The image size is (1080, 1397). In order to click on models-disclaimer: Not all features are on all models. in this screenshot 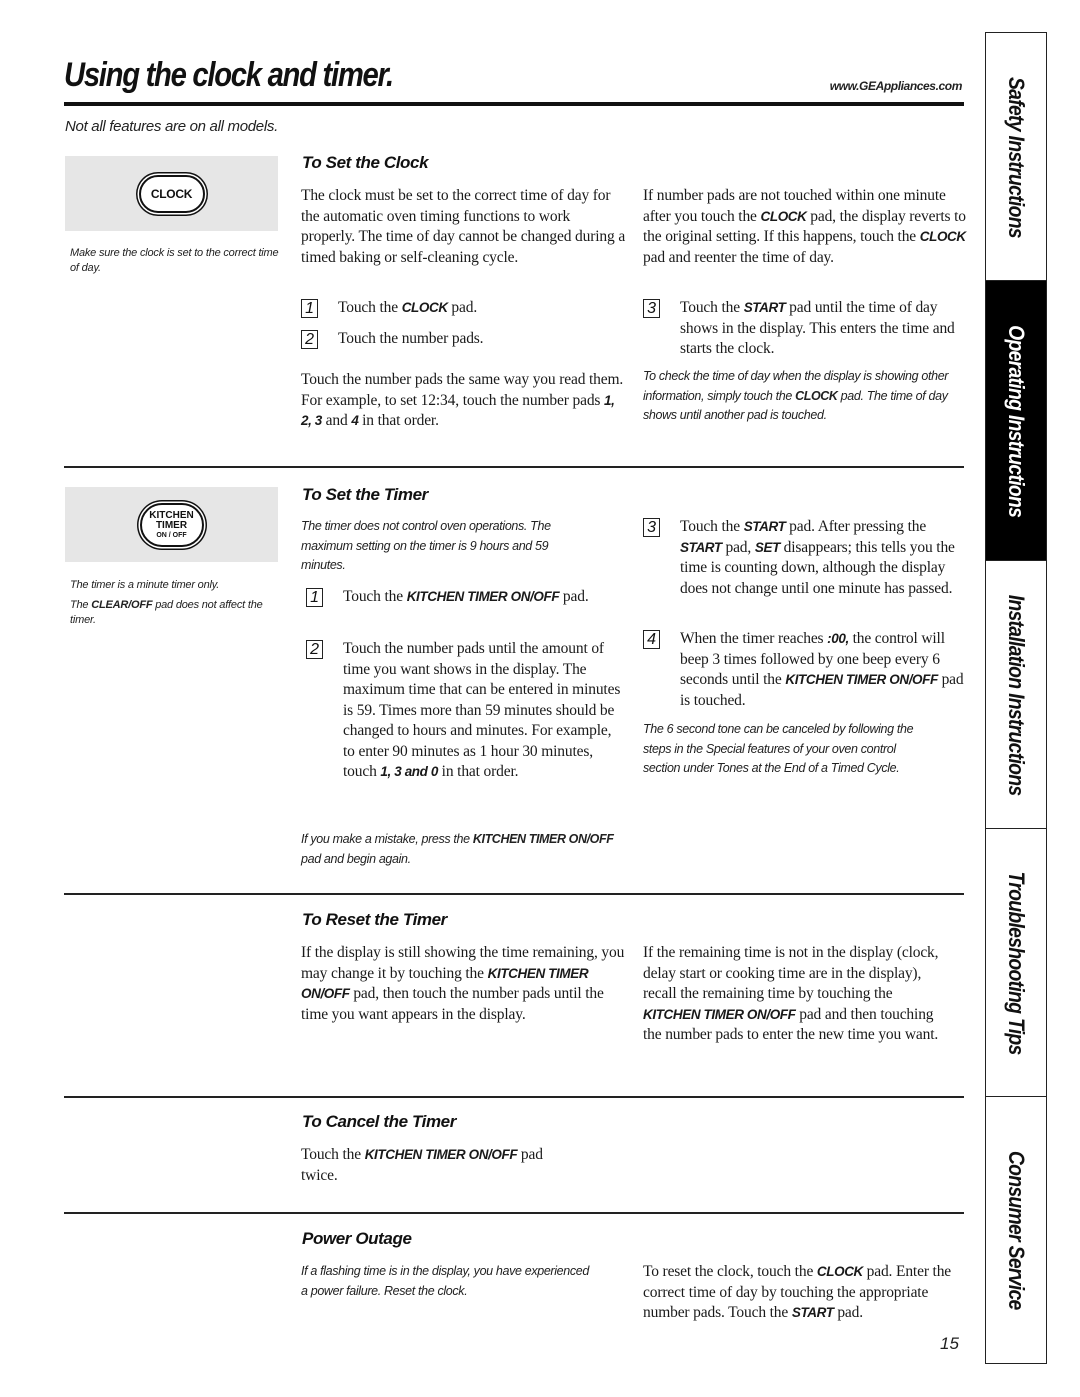, I will do `click(171, 126)`.